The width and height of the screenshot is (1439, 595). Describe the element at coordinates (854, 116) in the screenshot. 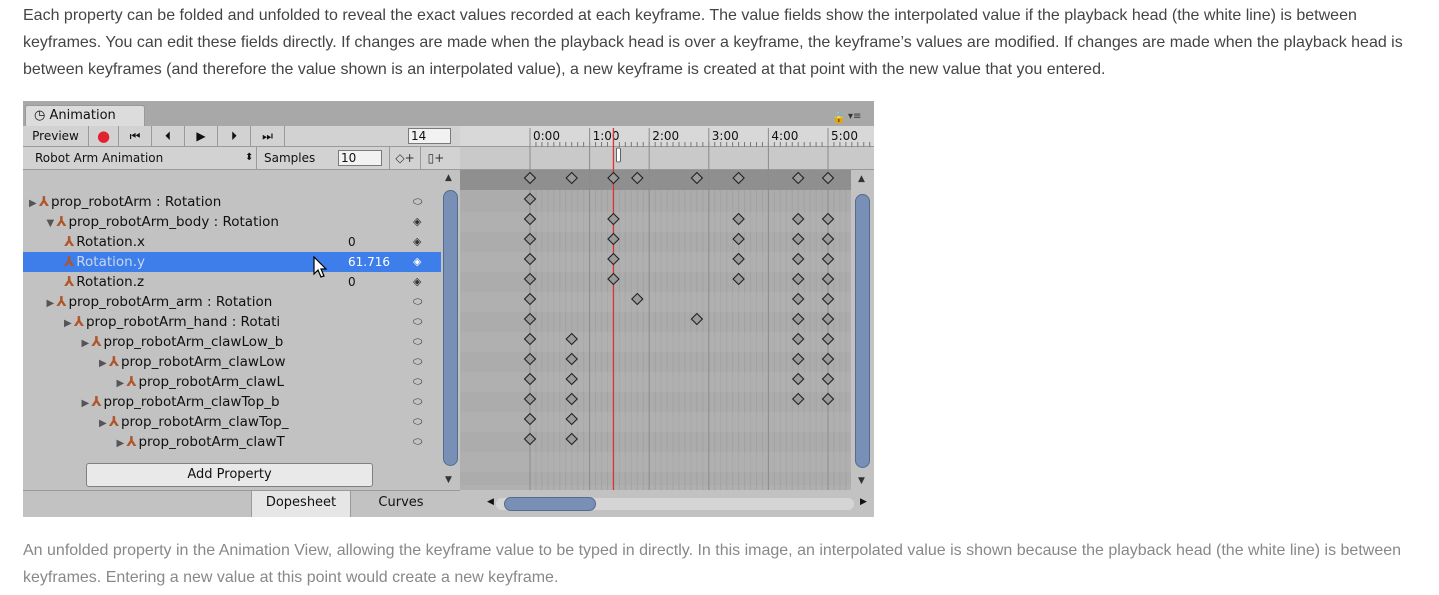

I see `window-menu-icon: ▾≡` at that location.